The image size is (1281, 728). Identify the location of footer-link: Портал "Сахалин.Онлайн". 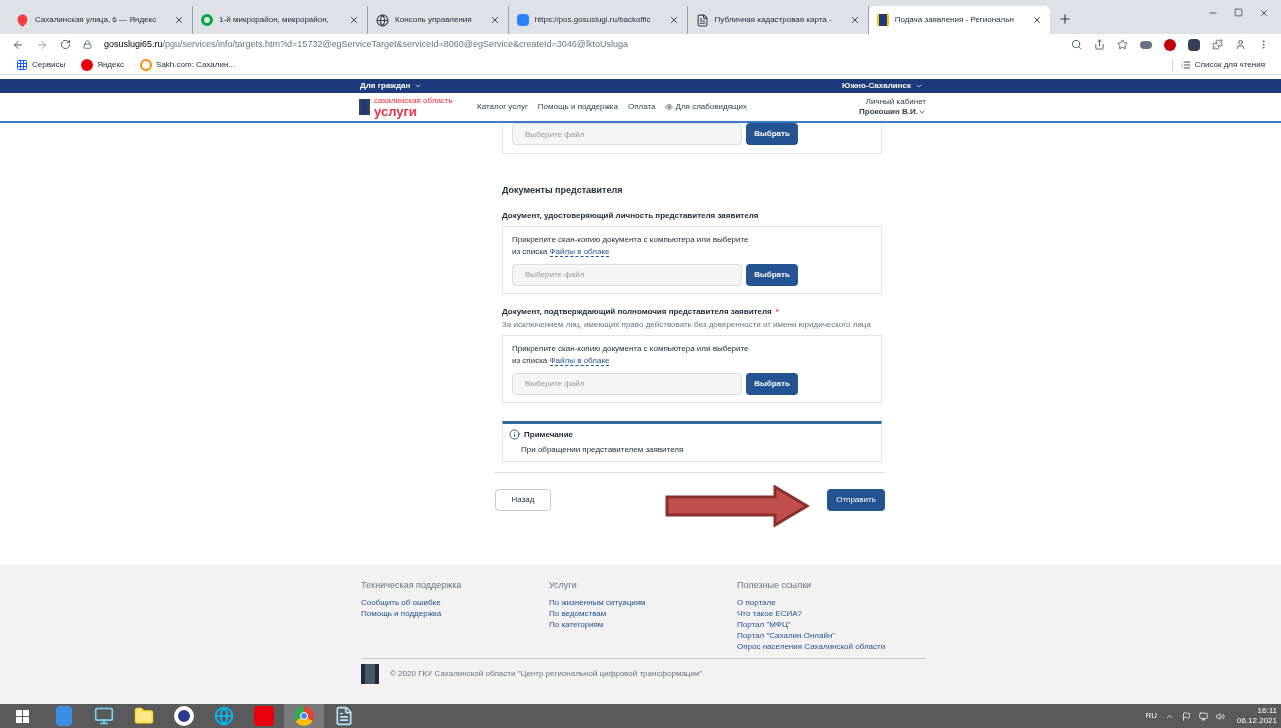
(786, 635).